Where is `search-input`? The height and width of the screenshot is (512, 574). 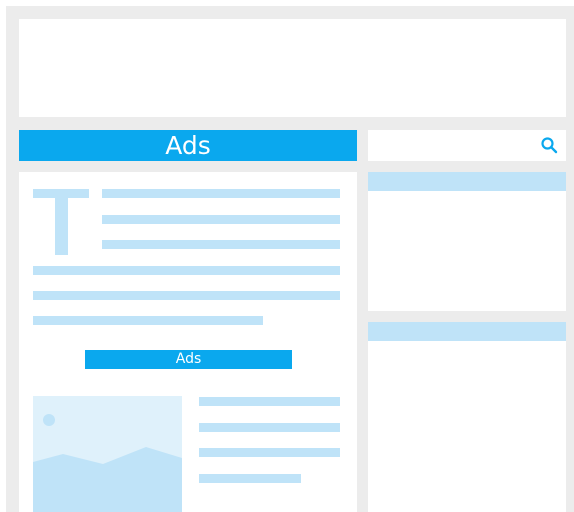 search-input is located at coordinates (467, 145).